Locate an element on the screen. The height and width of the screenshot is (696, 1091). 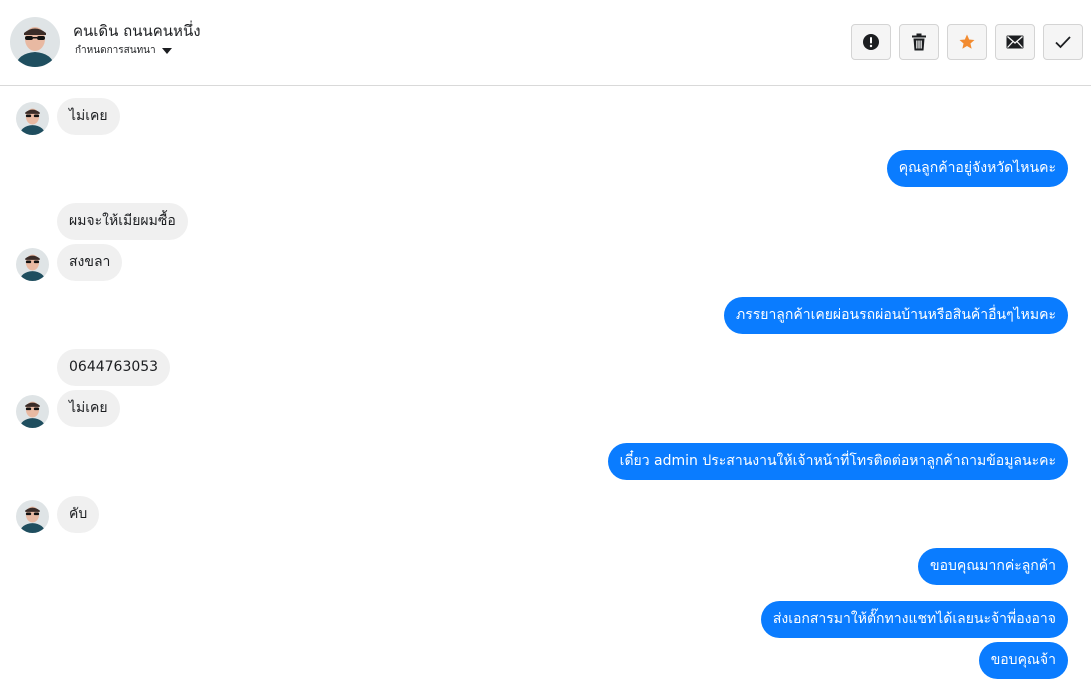
contact-avatar-image is located at coordinates (35, 42).